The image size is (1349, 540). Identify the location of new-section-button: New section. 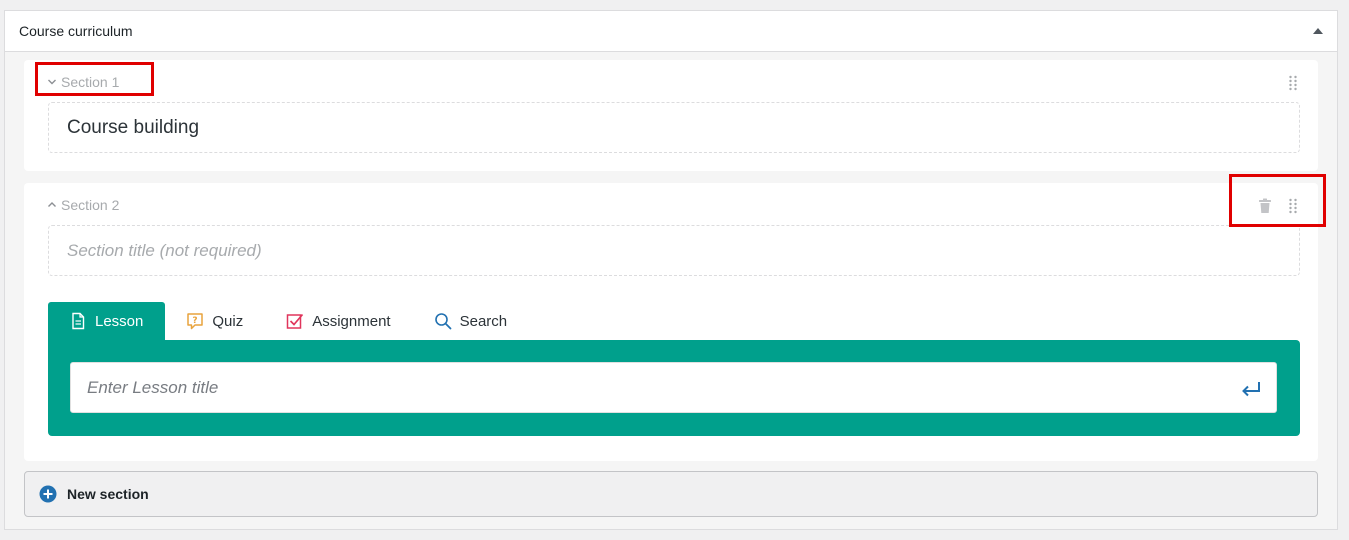
(671, 494).